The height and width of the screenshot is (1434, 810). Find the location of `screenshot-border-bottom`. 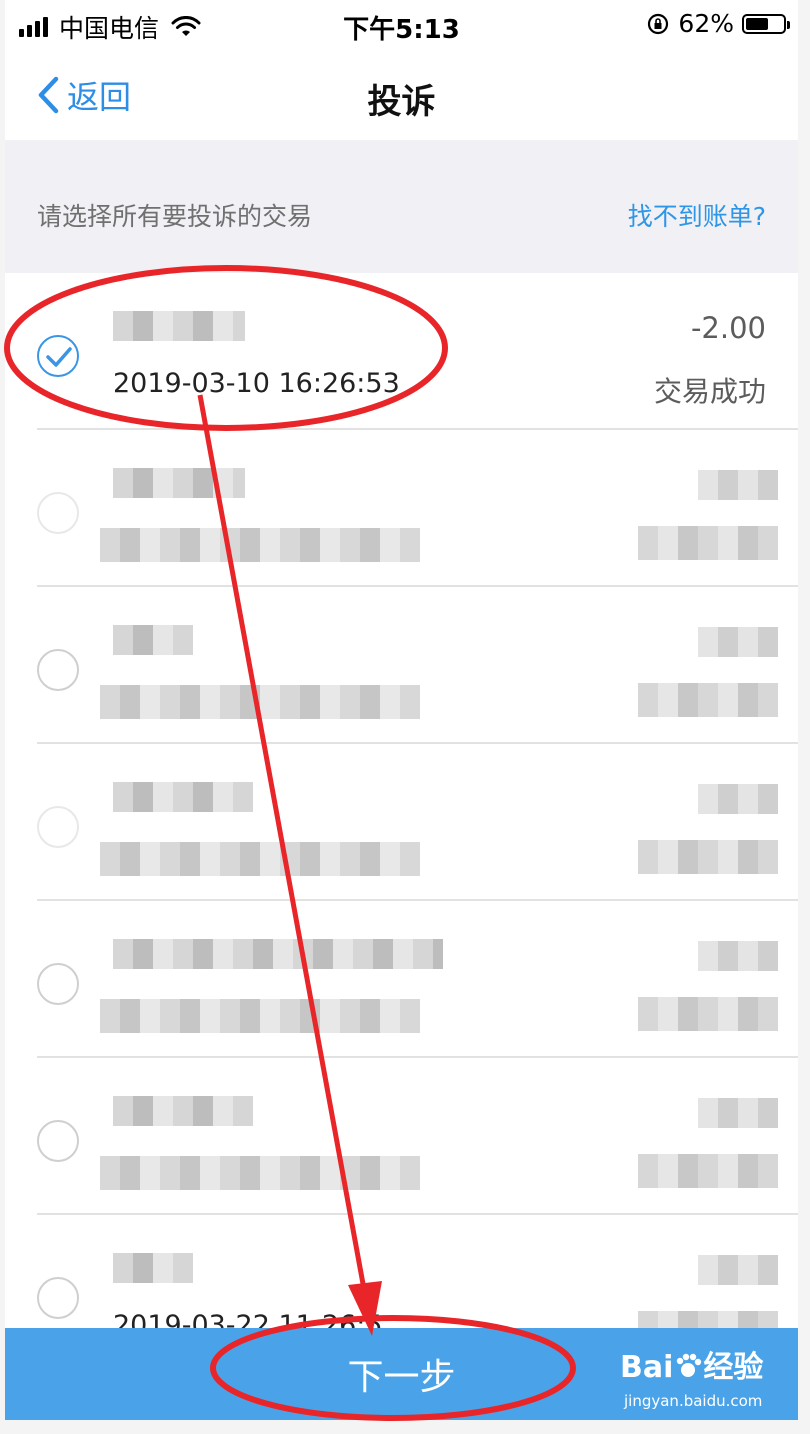

screenshot-border-bottom is located at coordinates (405, 1427).